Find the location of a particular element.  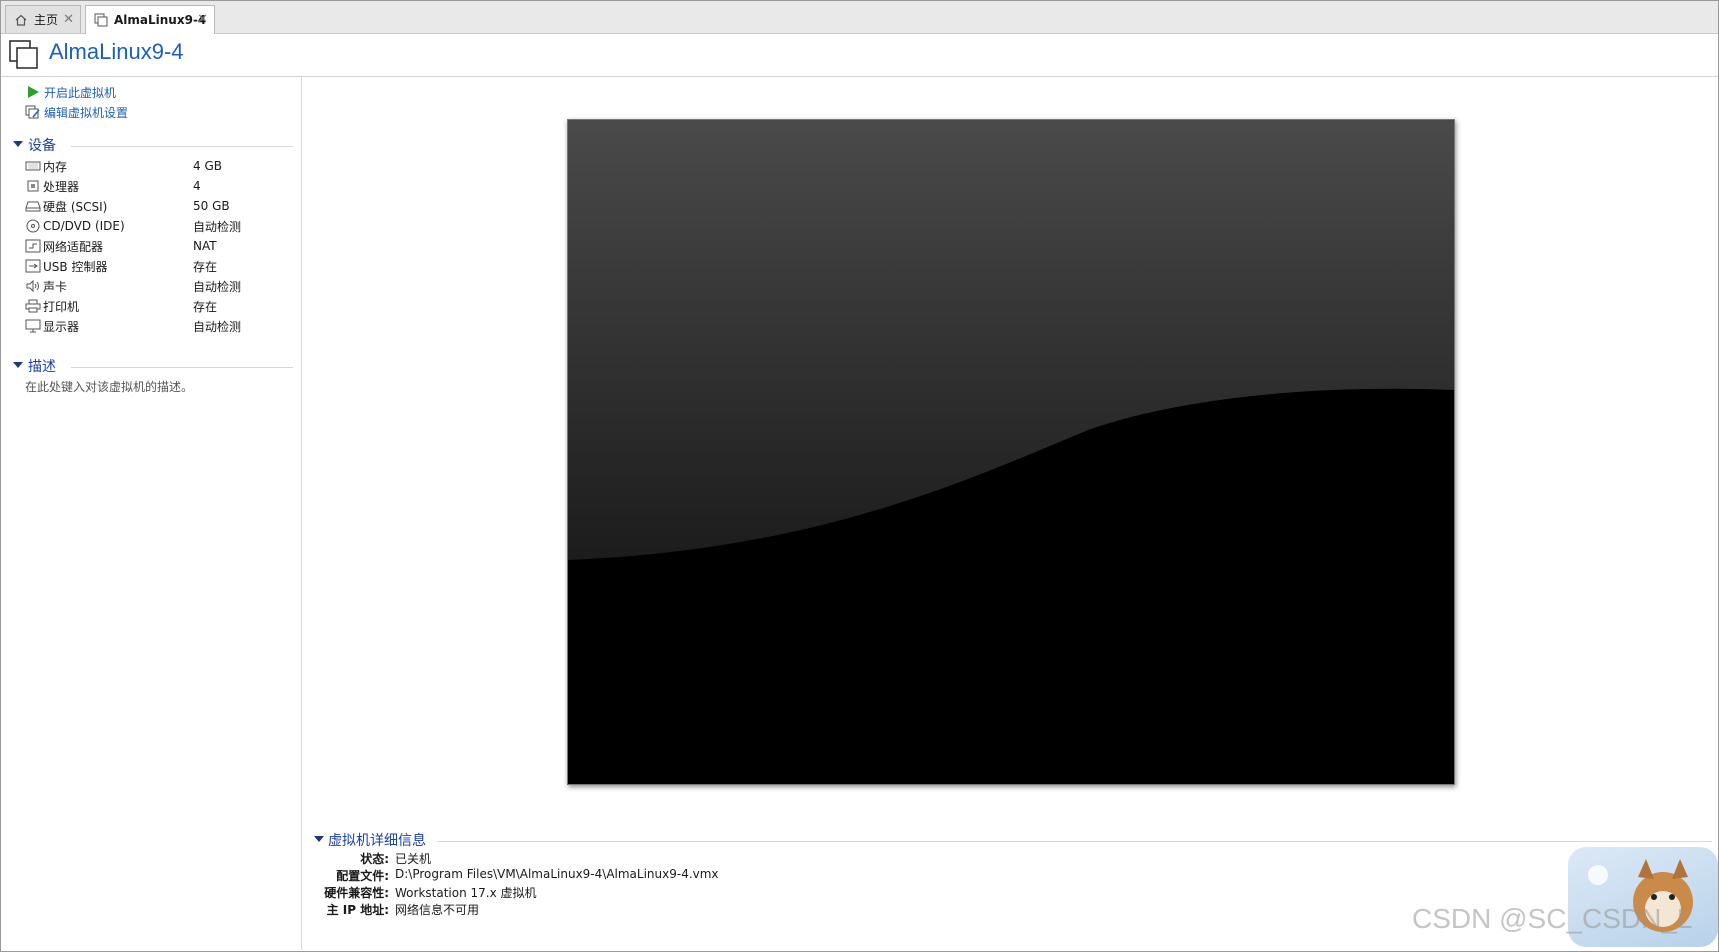

vm-large-icon is located at coordinates (24, 55).